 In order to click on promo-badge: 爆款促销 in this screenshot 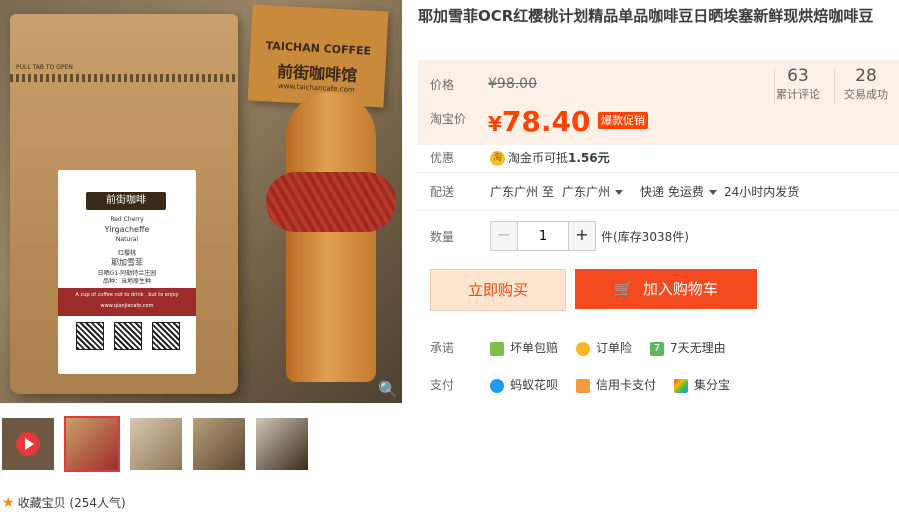, I will do `click(623, 120)`.